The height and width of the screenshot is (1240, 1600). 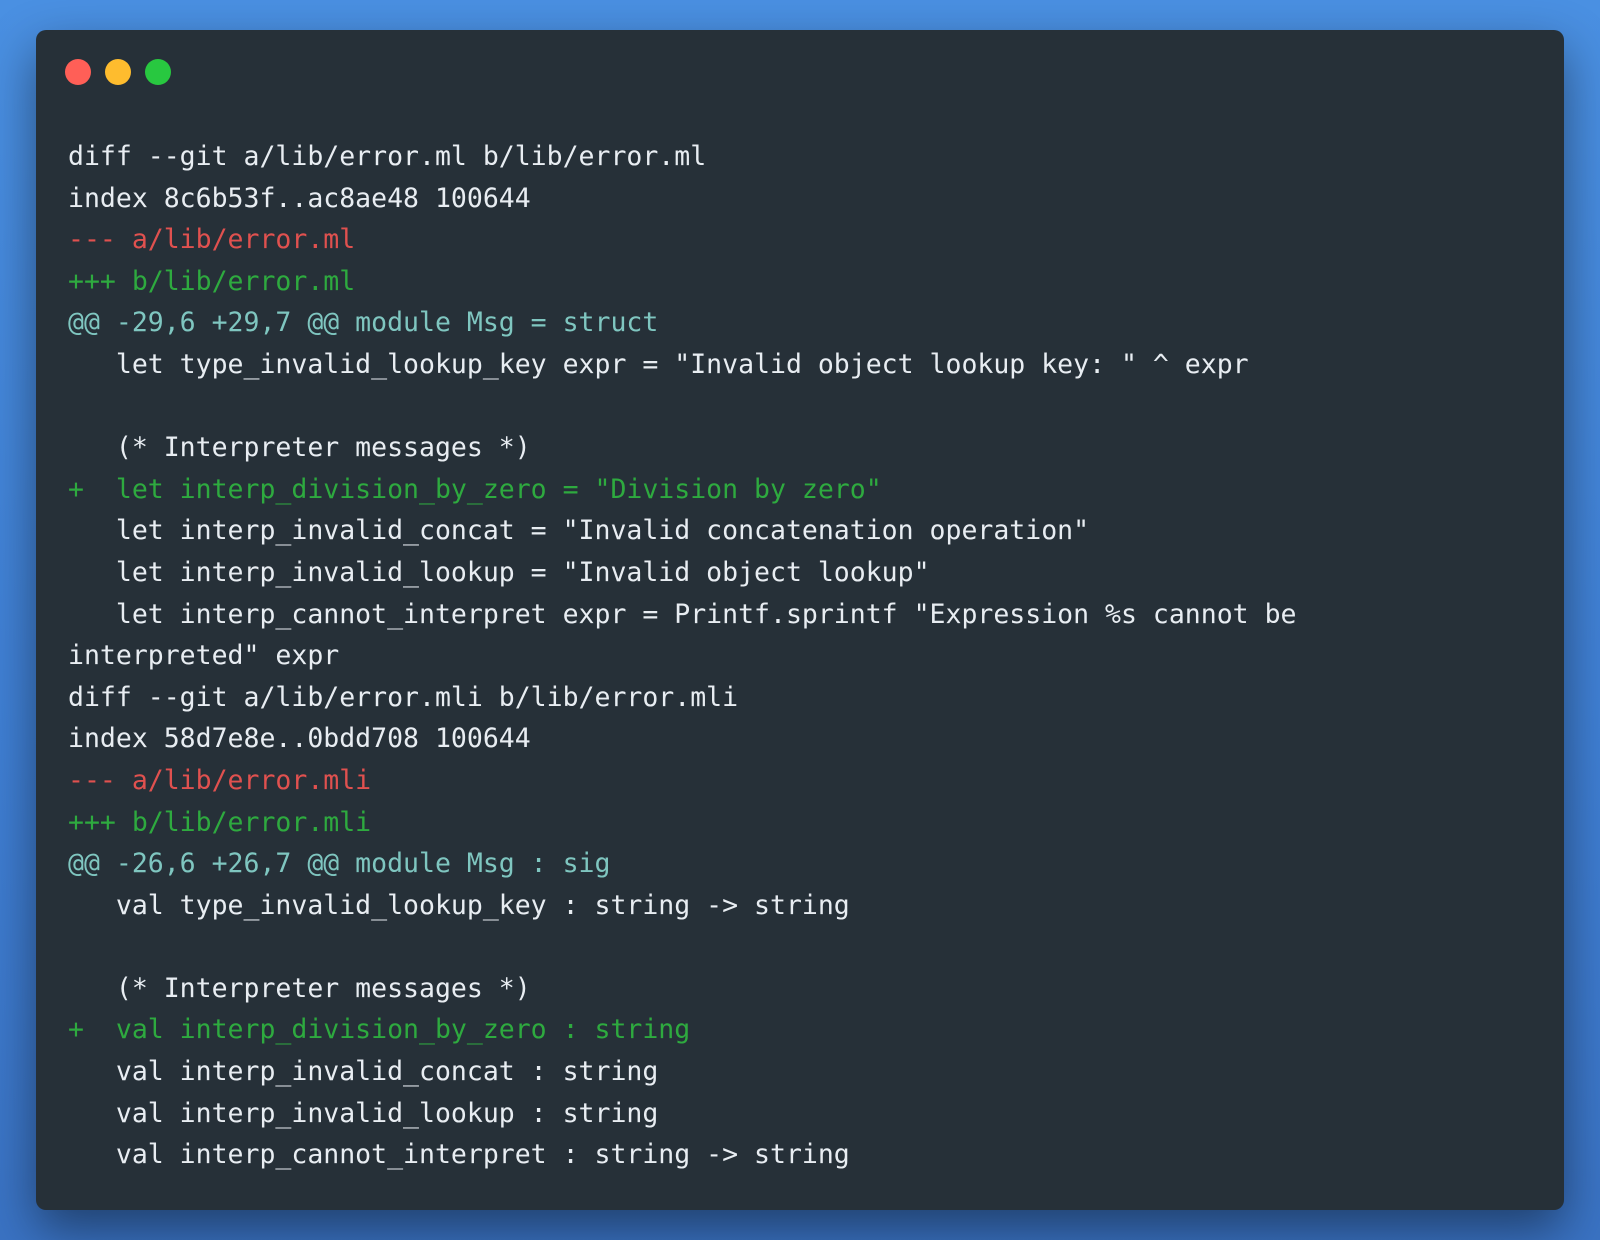 What do you see at coordinates (363, 1113) in the screenshot?
I see `diff-line: val interp_invalid_lookup : string` at bounding box center [363, 1113].